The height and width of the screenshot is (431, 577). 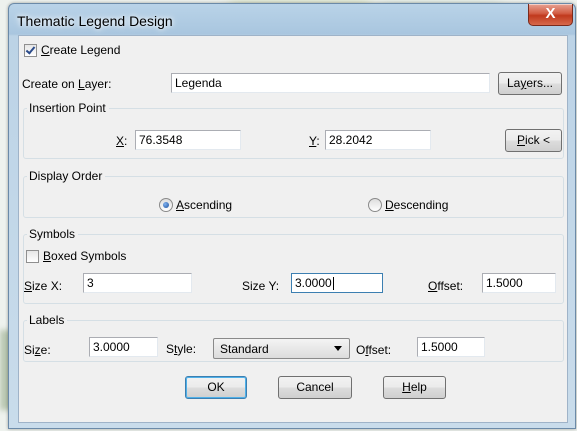 I want to click on help-button: Help, so click(x=414, y=387).